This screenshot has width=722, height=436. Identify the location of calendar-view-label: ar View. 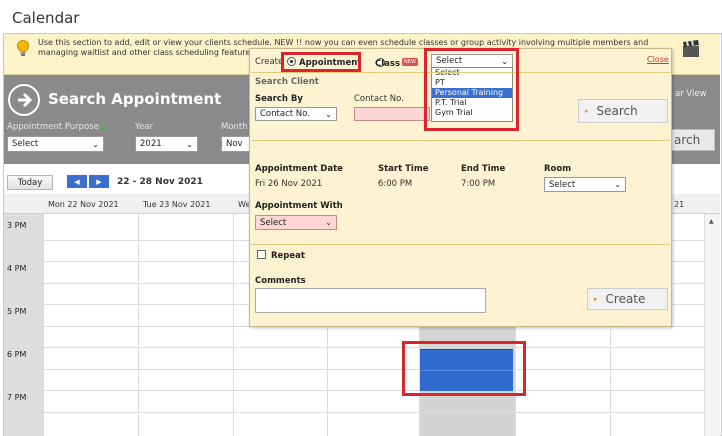
(691, 94).